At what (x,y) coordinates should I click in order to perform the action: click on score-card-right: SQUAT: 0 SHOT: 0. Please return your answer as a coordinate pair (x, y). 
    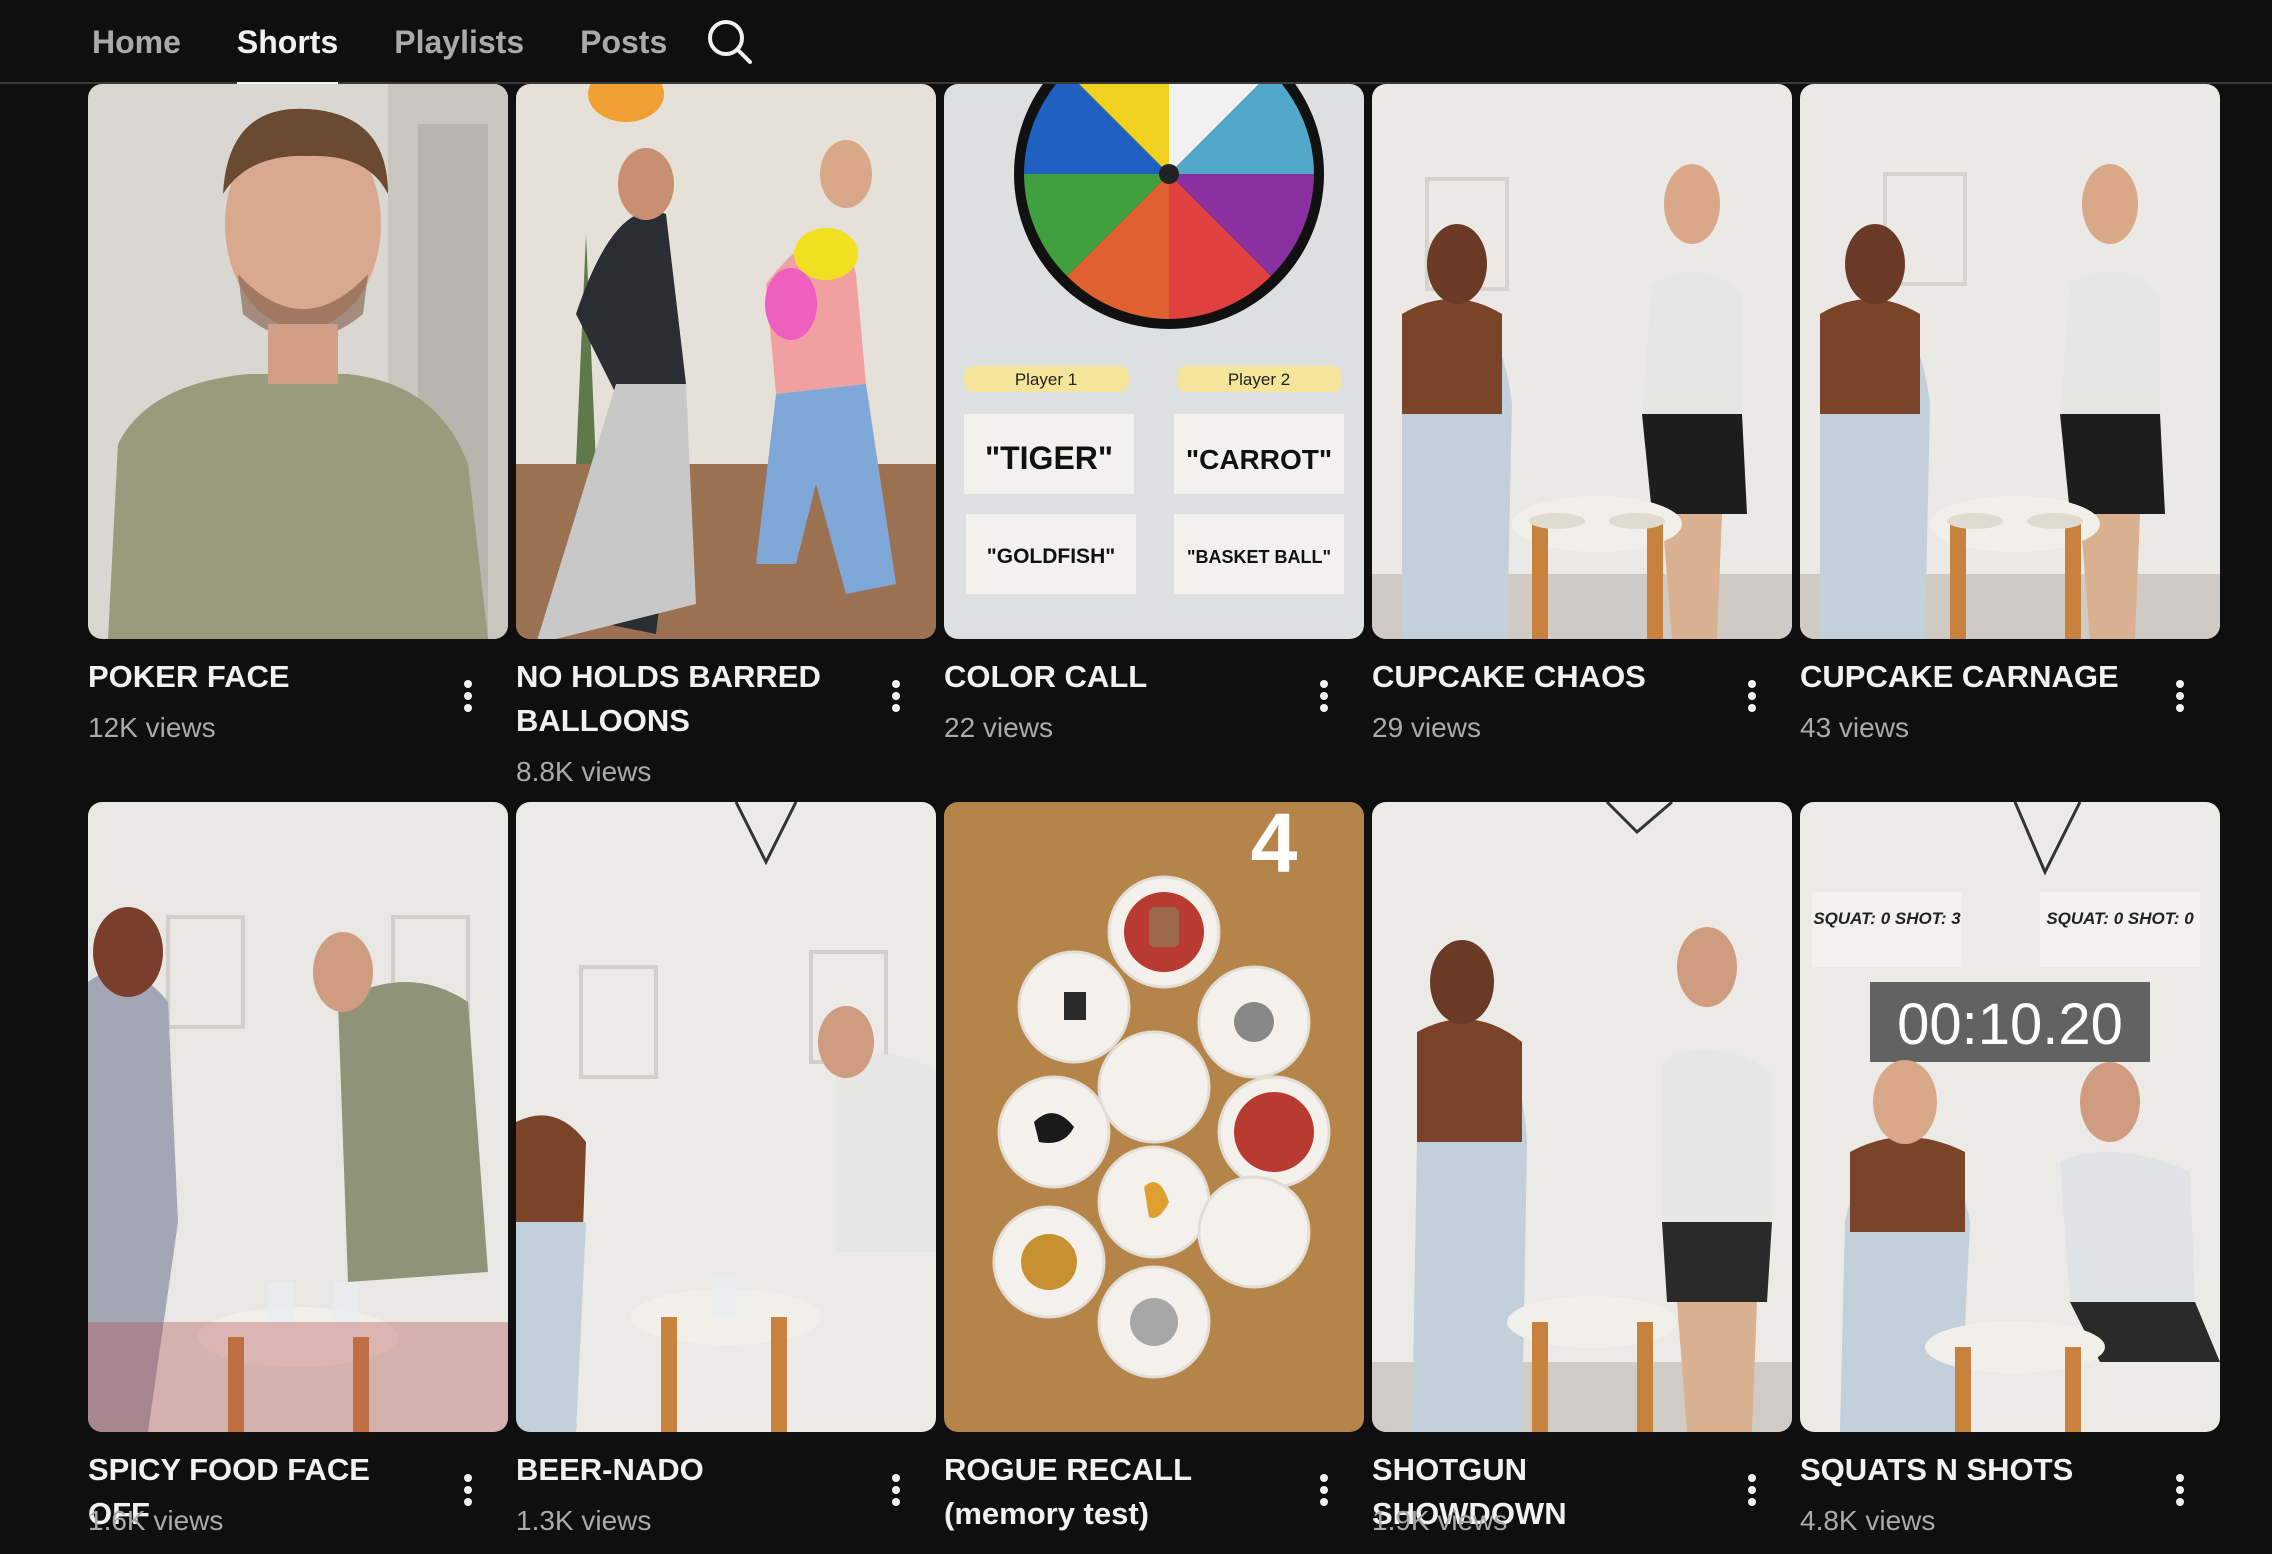
    Looking at the image, I should click on (2120, 918).